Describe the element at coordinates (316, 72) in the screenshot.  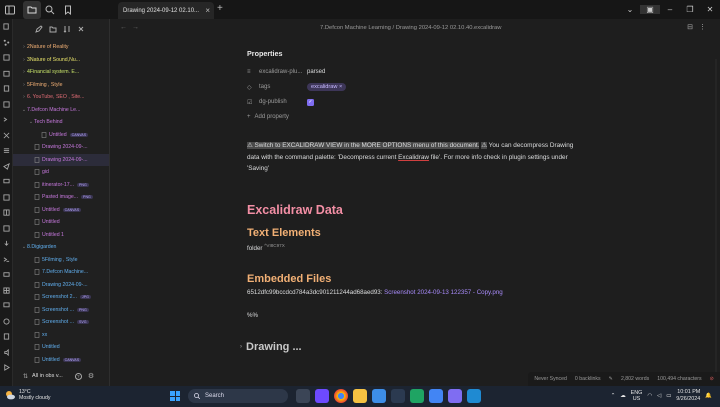
I see `property-value: parsed` at that location.